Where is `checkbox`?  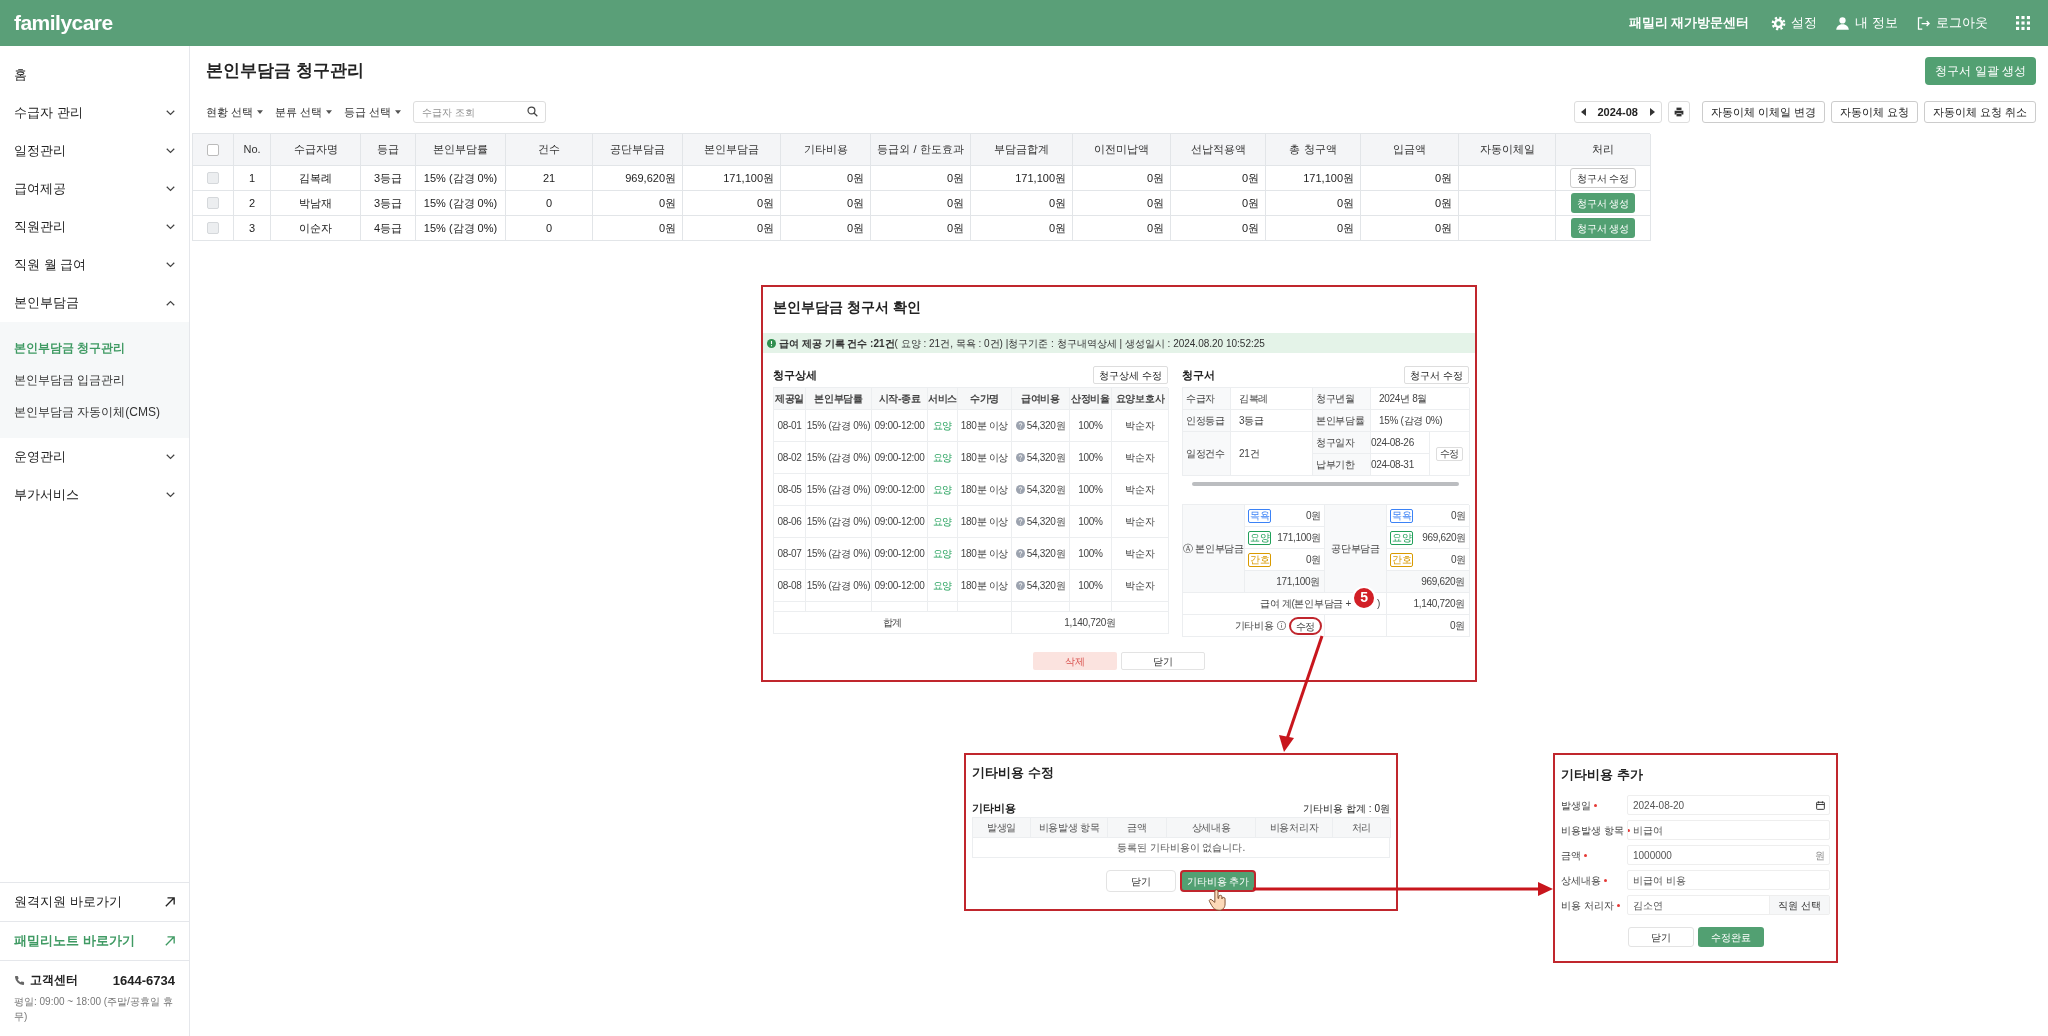 checkbox is located at coordinates (213, 149).